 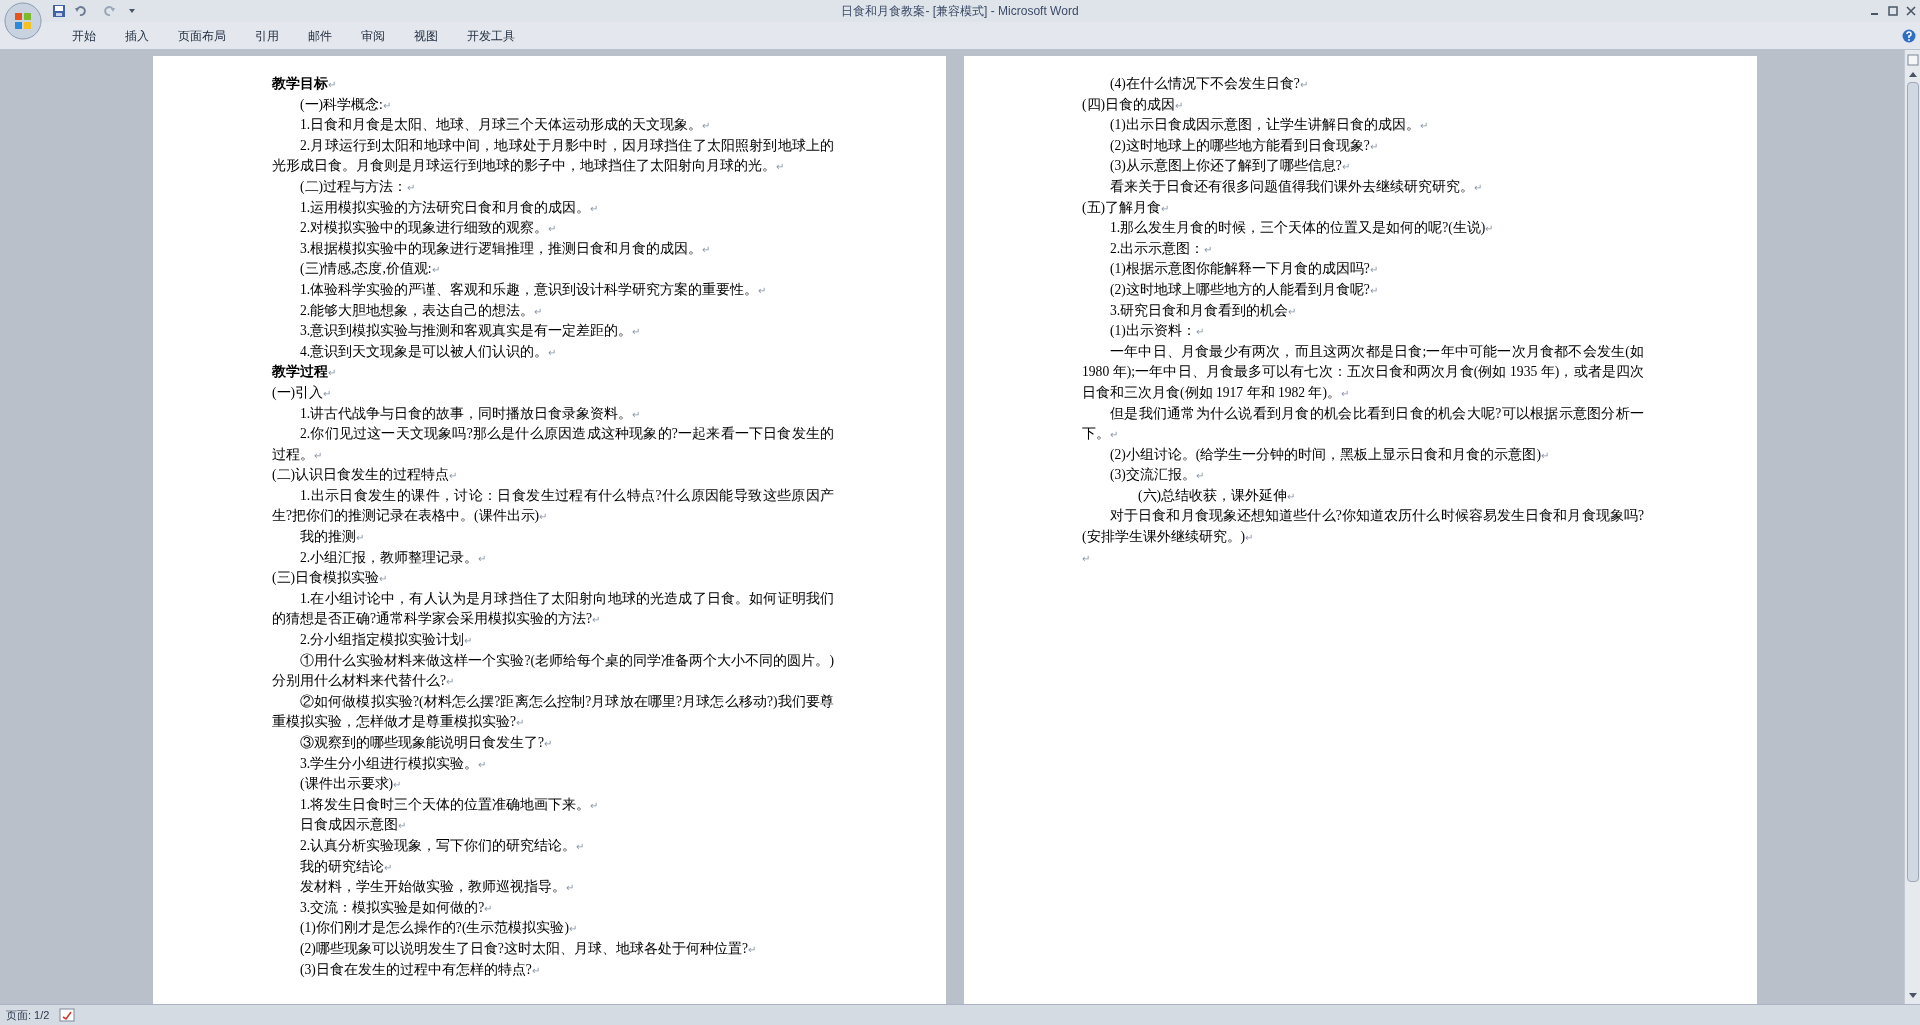 I want to click on paragraph: ②如何做模拟实验?(材料怎么摆?距离怎么控制?月球放在哪里?月球怎么移动?)我们要尊重模拟实验，怎样做才是尊重模拟实验?↵, so click(x=553, y=712).